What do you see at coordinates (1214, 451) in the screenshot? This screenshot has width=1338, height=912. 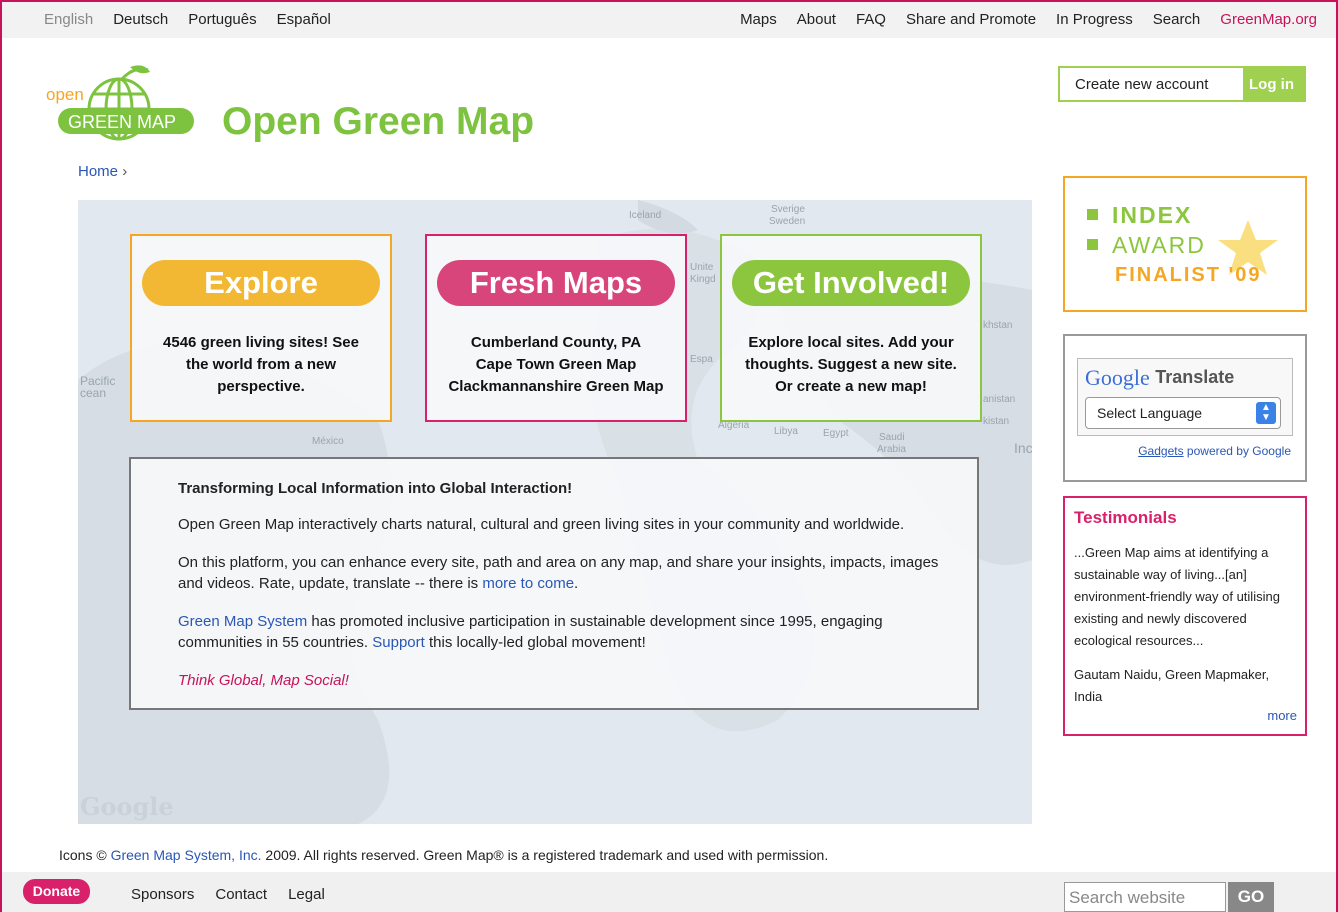 I see `powered-by-google: Gadgets powered by Google` at bounding box center [1214, 451].